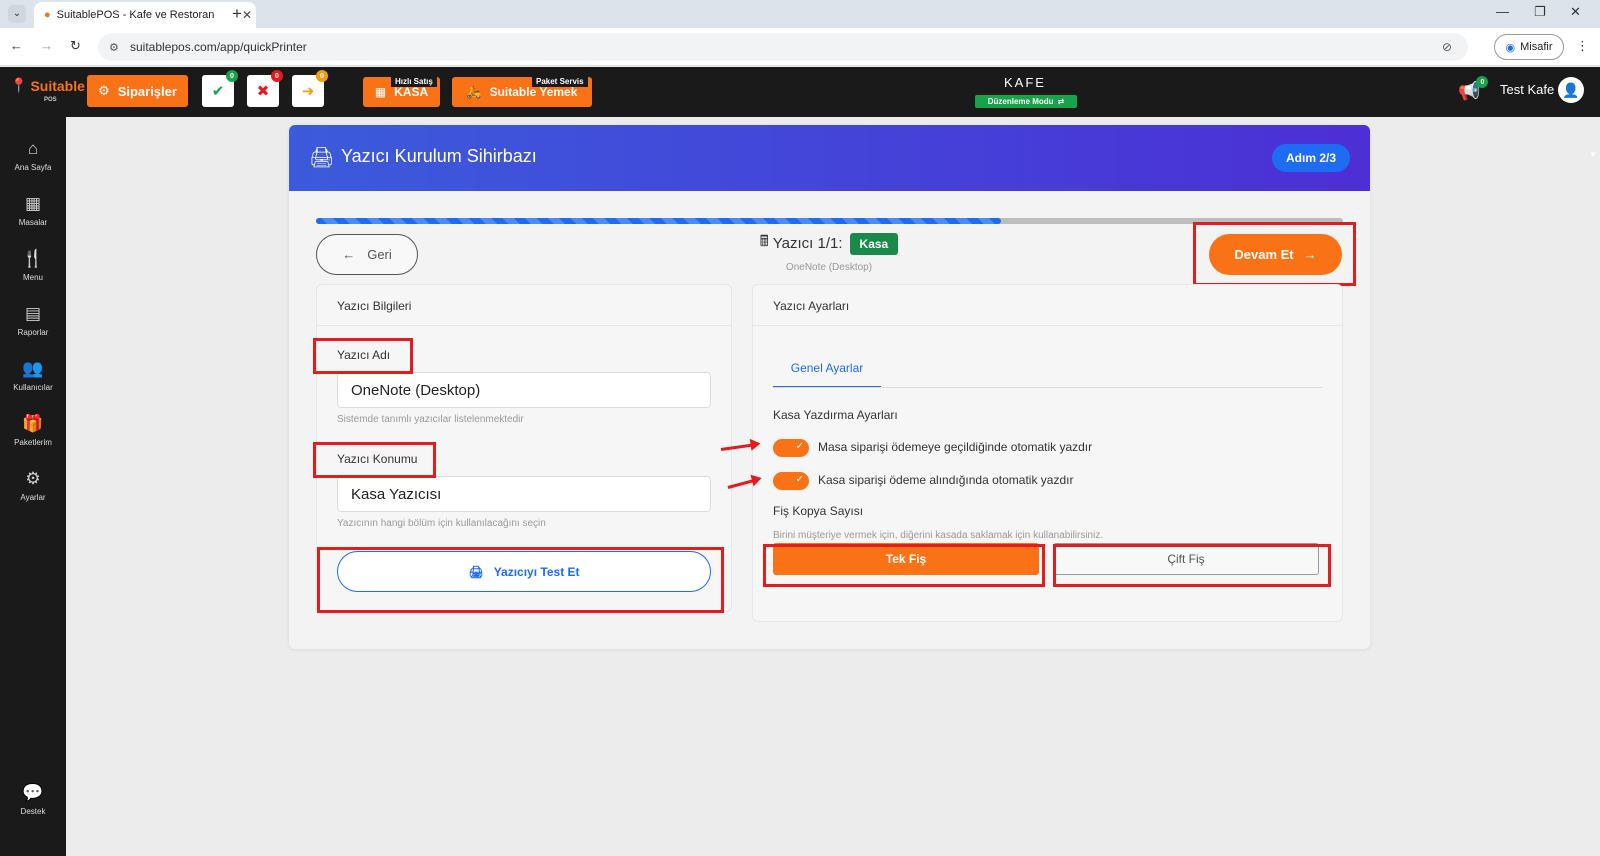 This screenshot has height=856, width=1600. I want to click on rejected-count-badge: 0, so click(277, 76).